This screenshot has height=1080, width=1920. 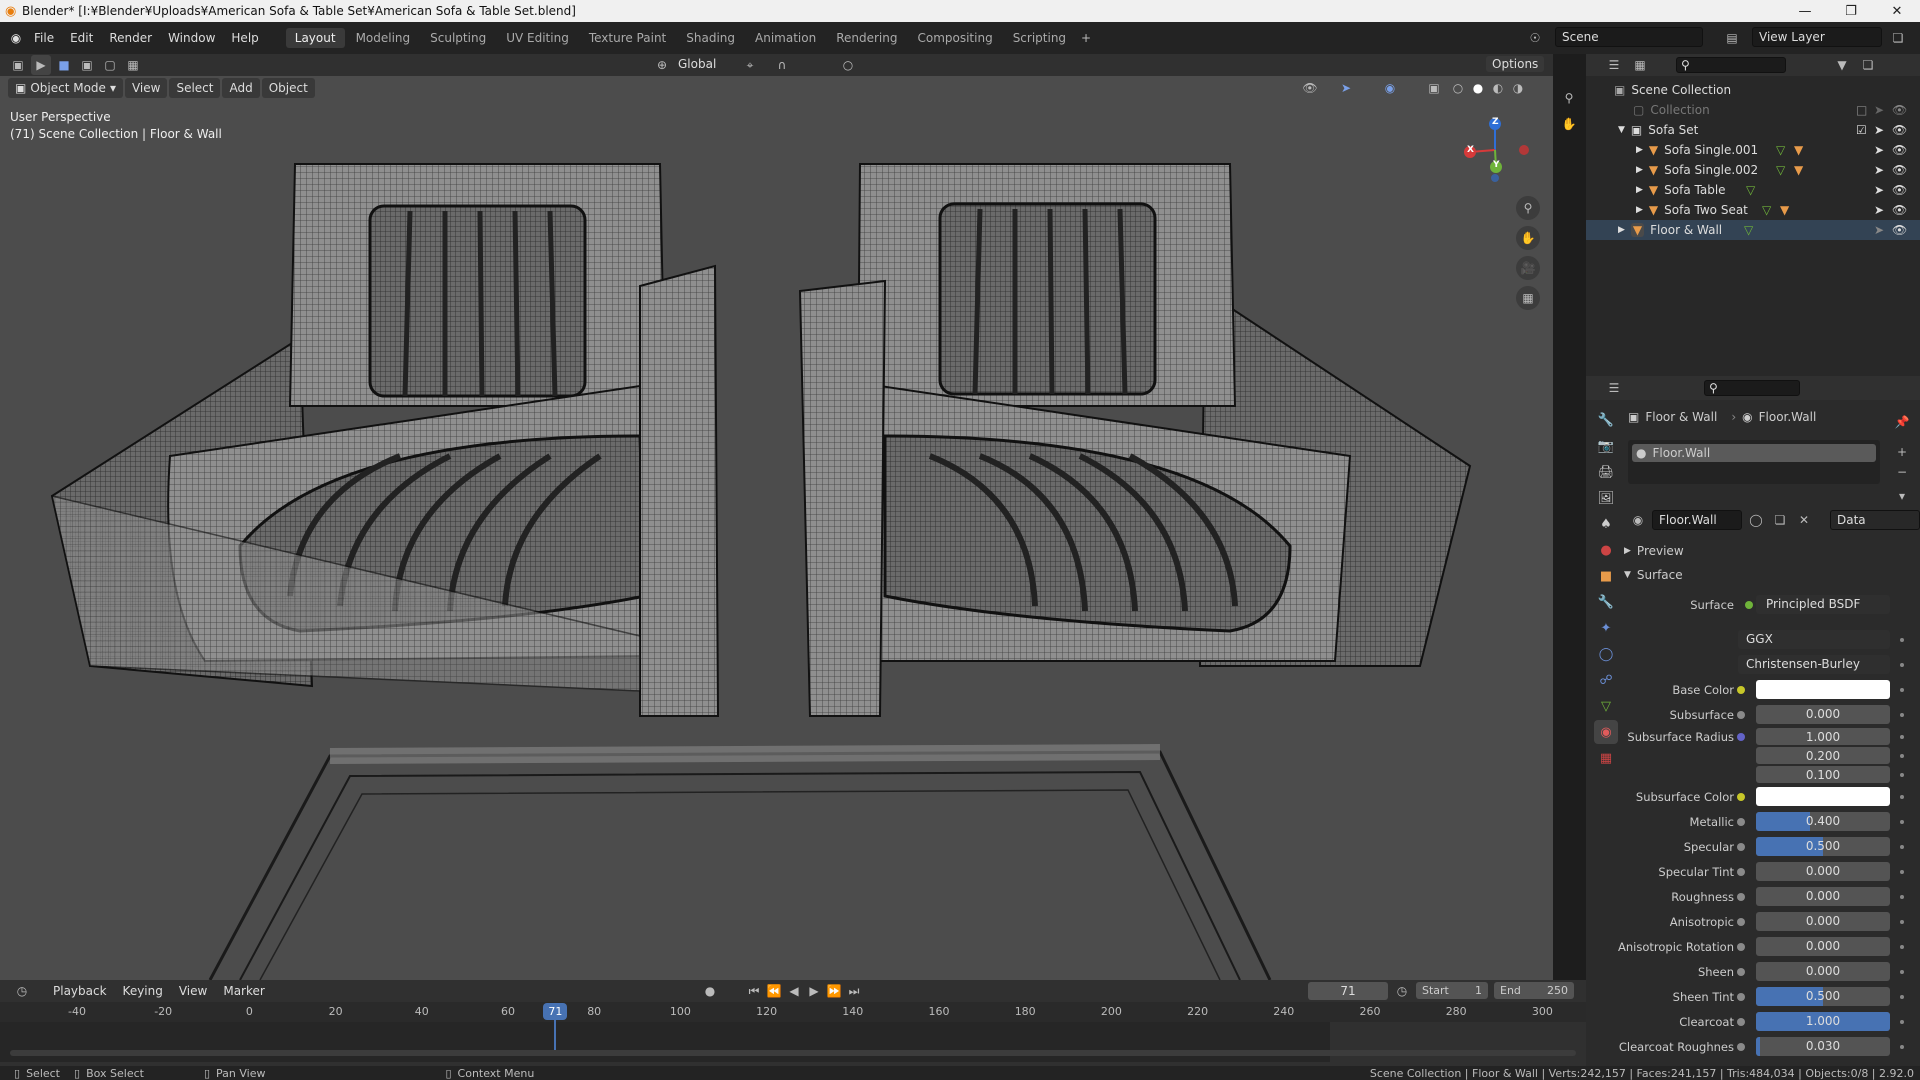 What do you see at coordinates (537, 38) in the screenshot?
I see `workspace-tab-uv-editing: UV Editing` at bounding box center [537, 38].